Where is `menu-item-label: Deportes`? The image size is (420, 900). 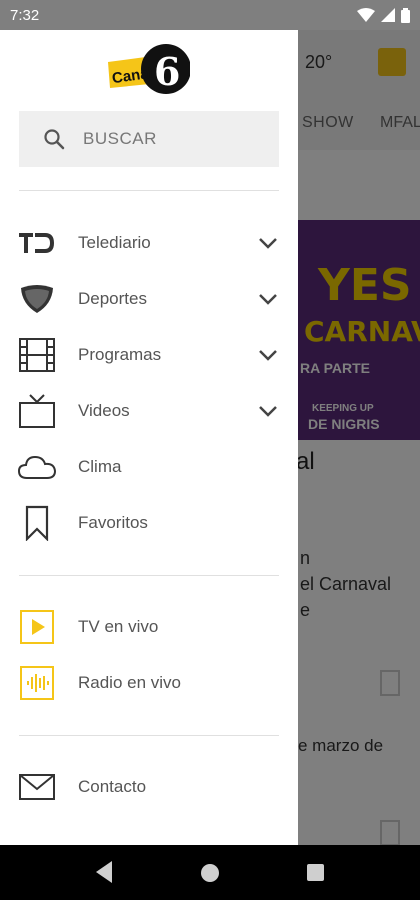 menu-item-label: Deportes is located at coordinates (112, 298).